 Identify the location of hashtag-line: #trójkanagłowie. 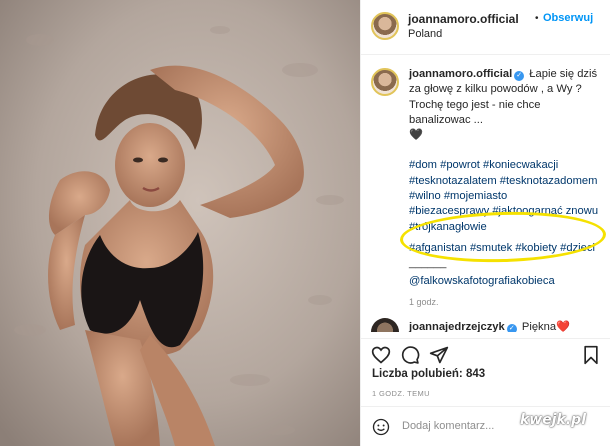
(507, 227).